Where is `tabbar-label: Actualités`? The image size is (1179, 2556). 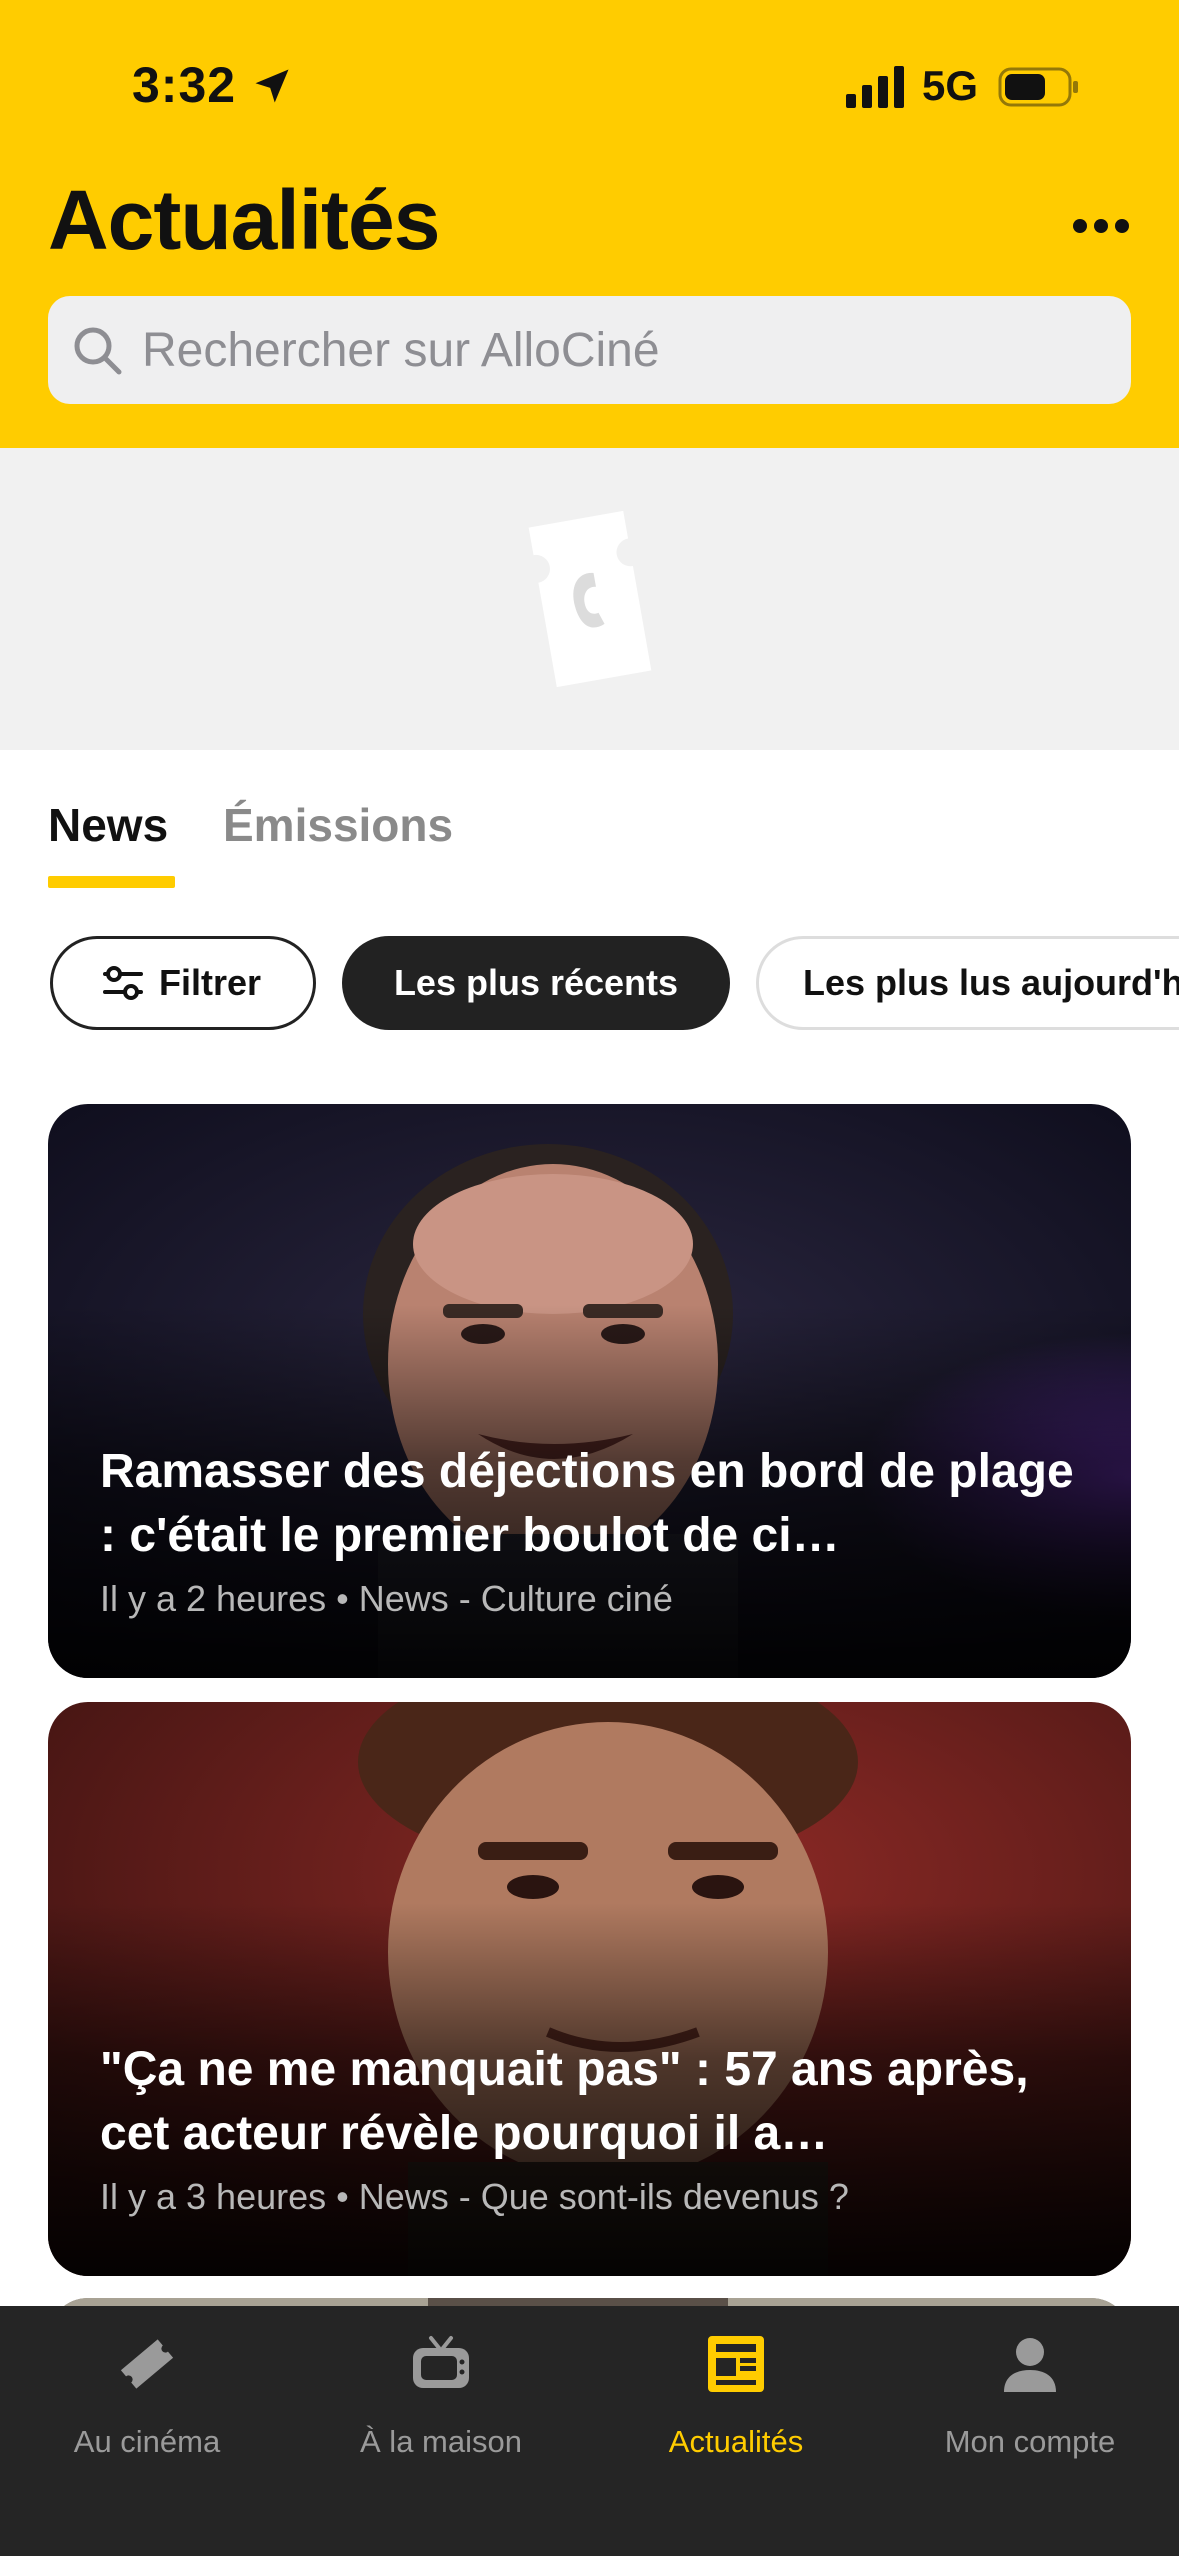 tabbar-label: Actualités is located at coordinates (736, 2441).